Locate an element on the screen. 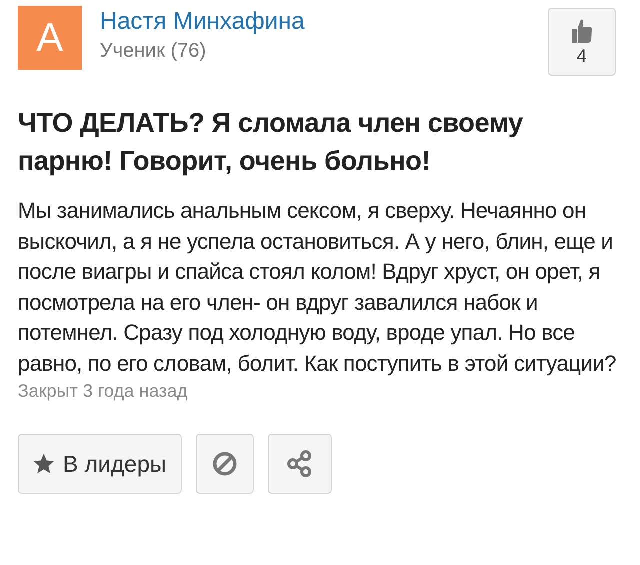 The image size is (640, 565). leaders-button: В лидеры is located at coordinates (100, 464).